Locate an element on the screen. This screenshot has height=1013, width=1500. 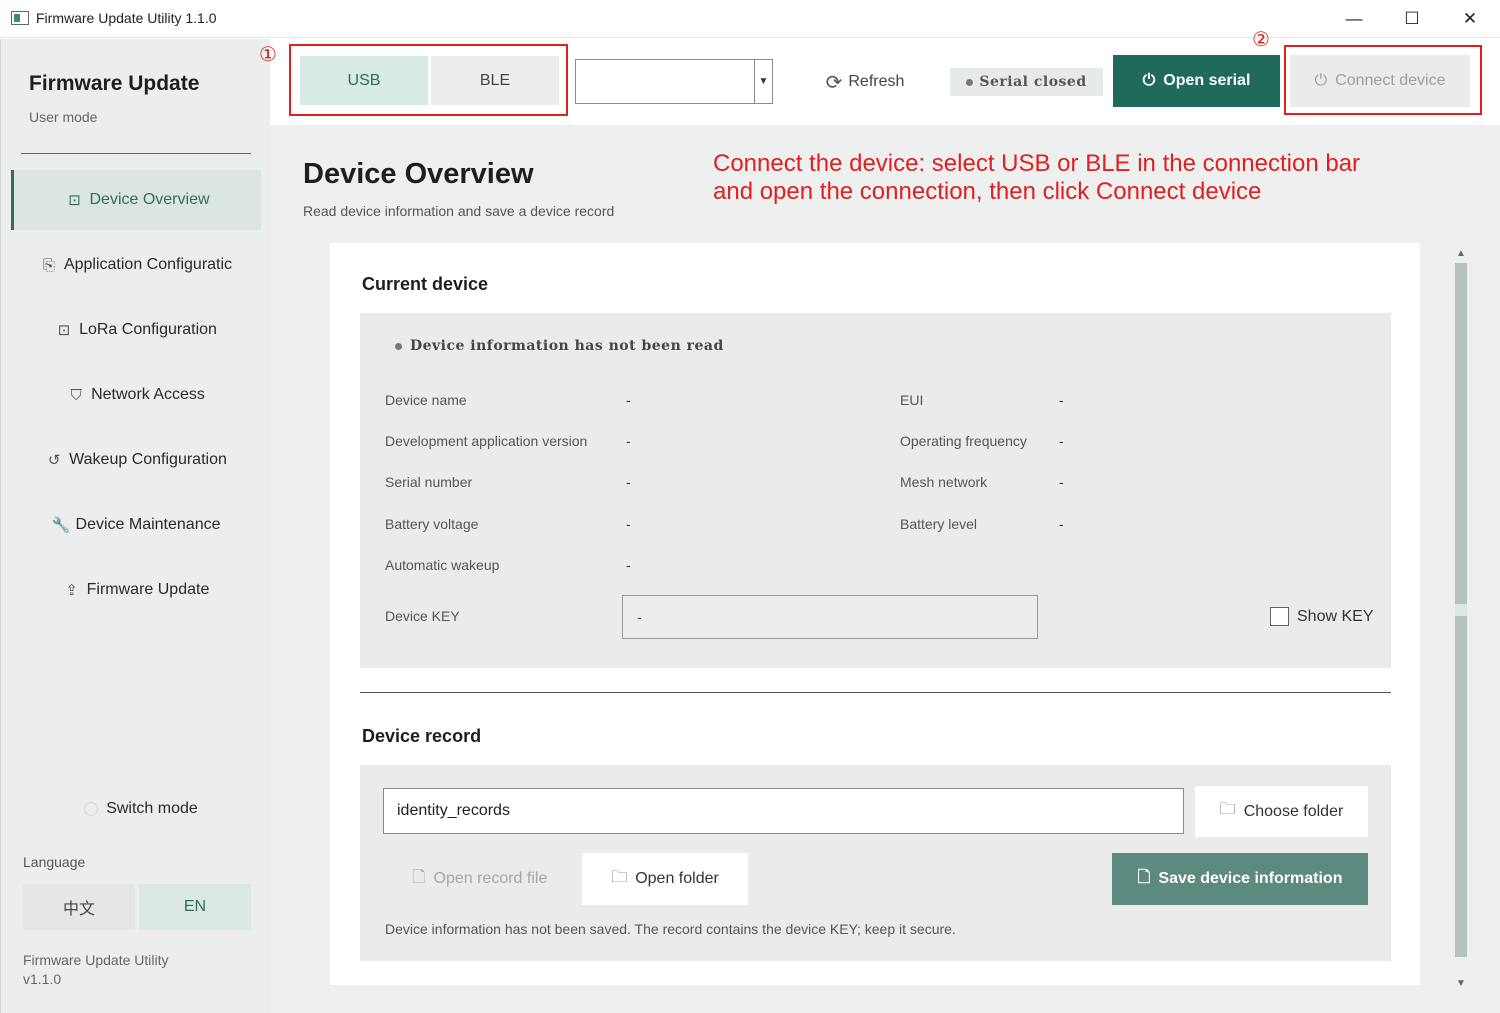
device-name-label: Device name is located at coordinates (426, 400).